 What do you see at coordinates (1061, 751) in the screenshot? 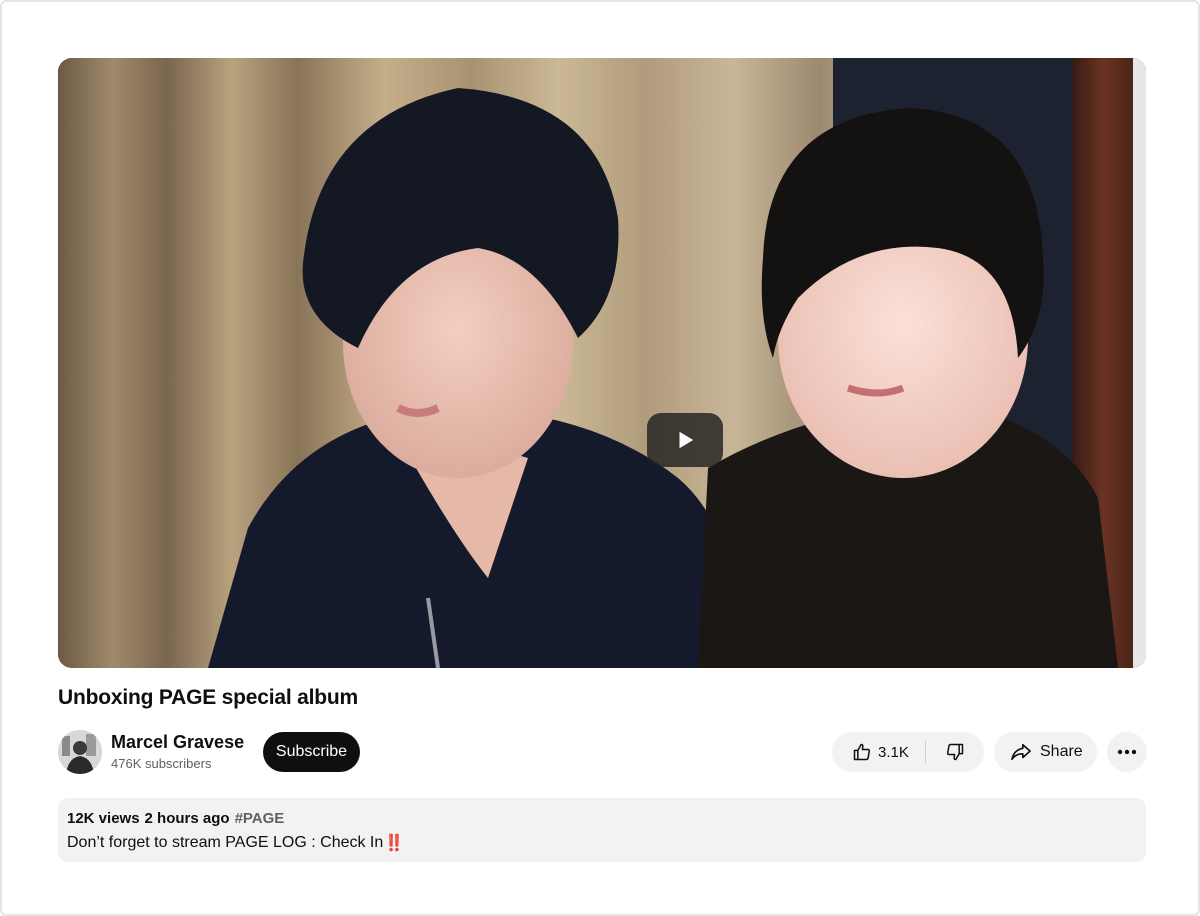
I see `share-label: Share` at bounding box center [1061, 751].